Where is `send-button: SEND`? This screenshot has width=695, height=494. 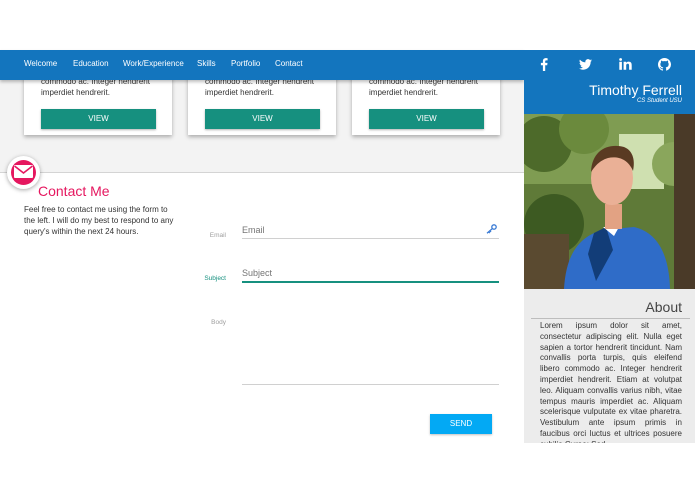
send-button: SEND is located at coordinates (461, 424).